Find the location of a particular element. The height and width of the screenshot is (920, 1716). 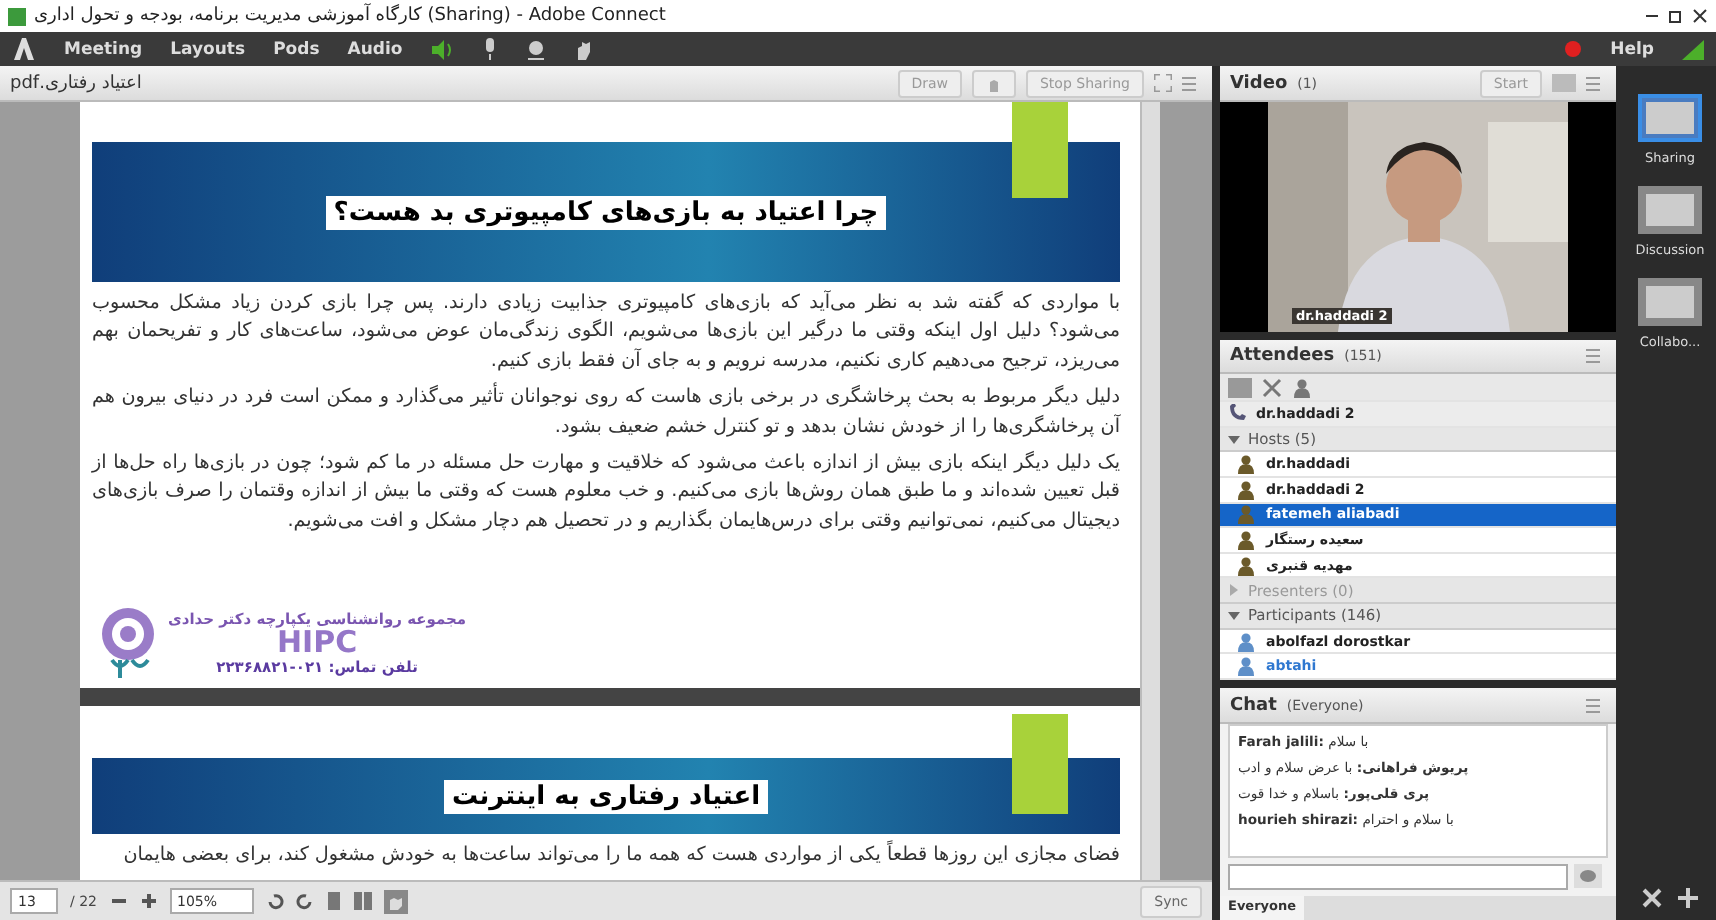

menu-item: Pods is located at coordinates (296, 49).